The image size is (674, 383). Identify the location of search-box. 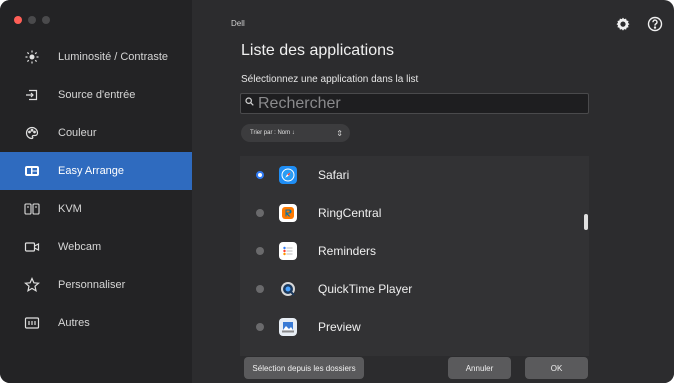
(414, 103).